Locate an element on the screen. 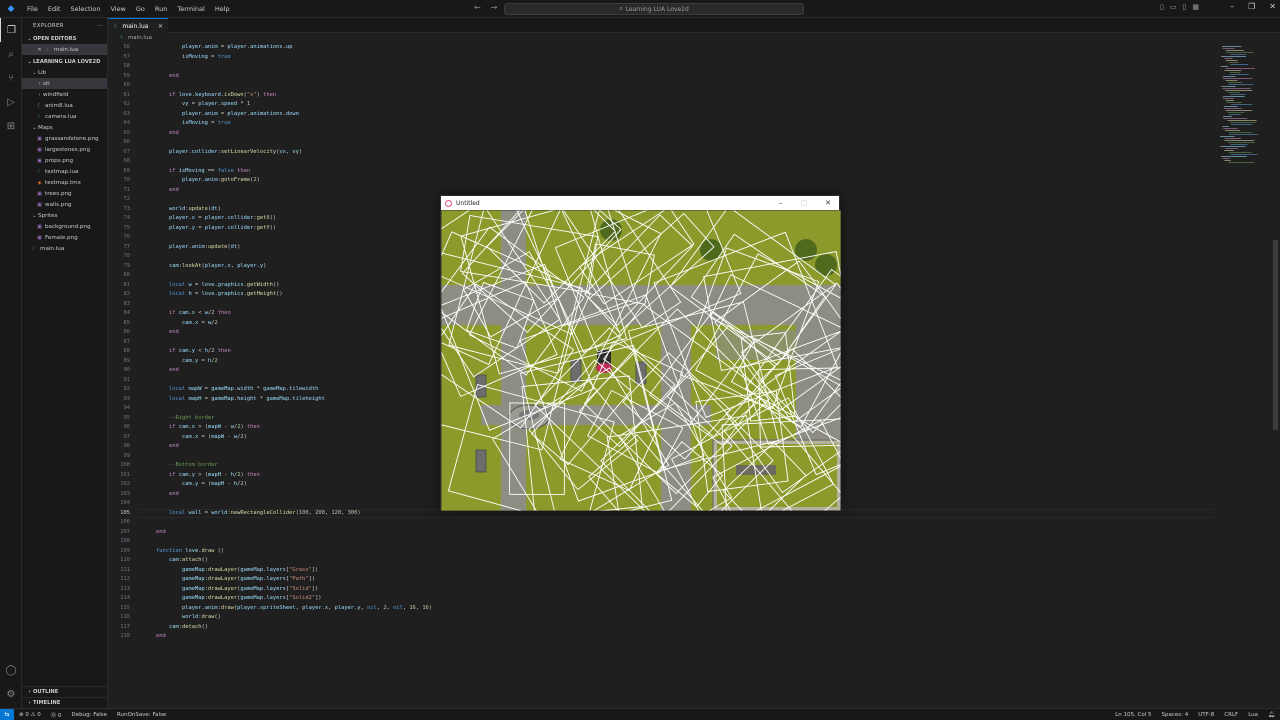  file-item: ▣ trees.png is located at coordinates (64, 193).